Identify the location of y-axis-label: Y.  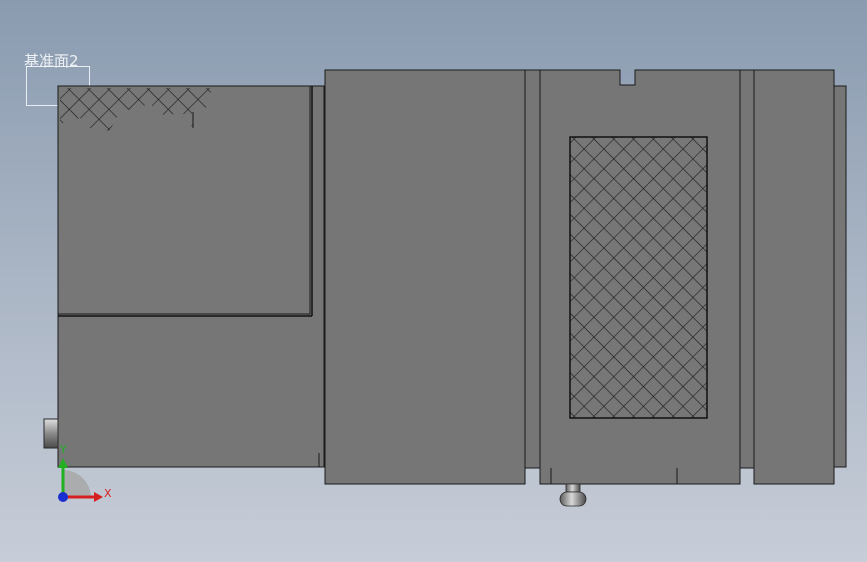
(63, 449).